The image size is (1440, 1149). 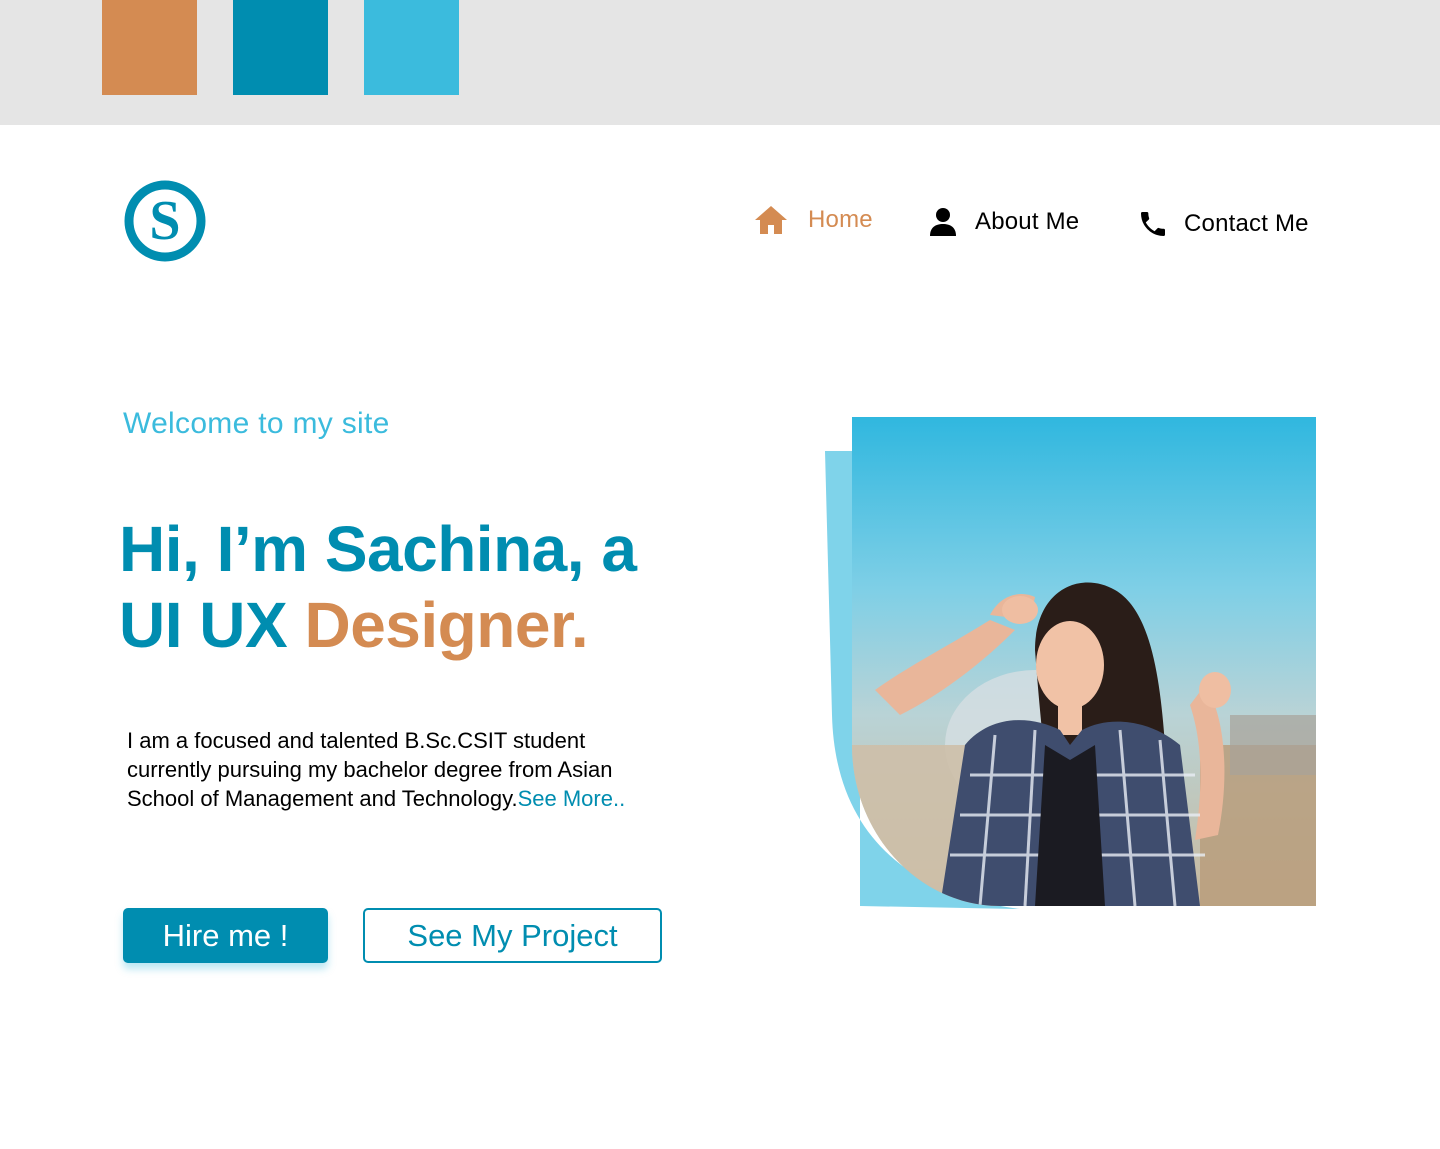 I want to click on person-icon, so click(x=943, y=222).